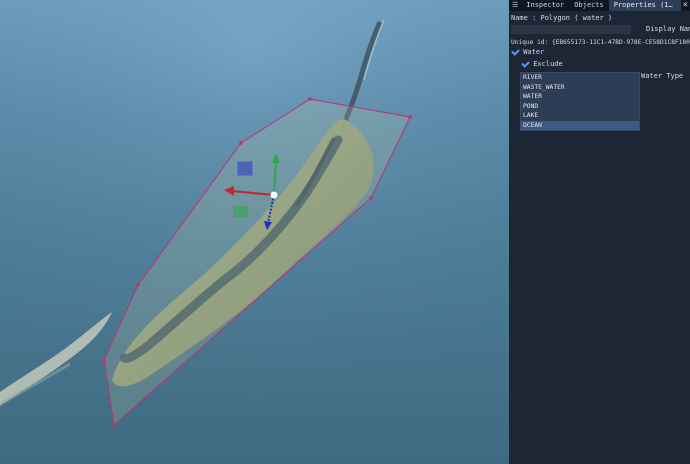 The width and height of the screenshot is (690, 464). Describe the element at coordinates (589, 5) in the screenshot. I see `tab-objects: Objects` at that location.